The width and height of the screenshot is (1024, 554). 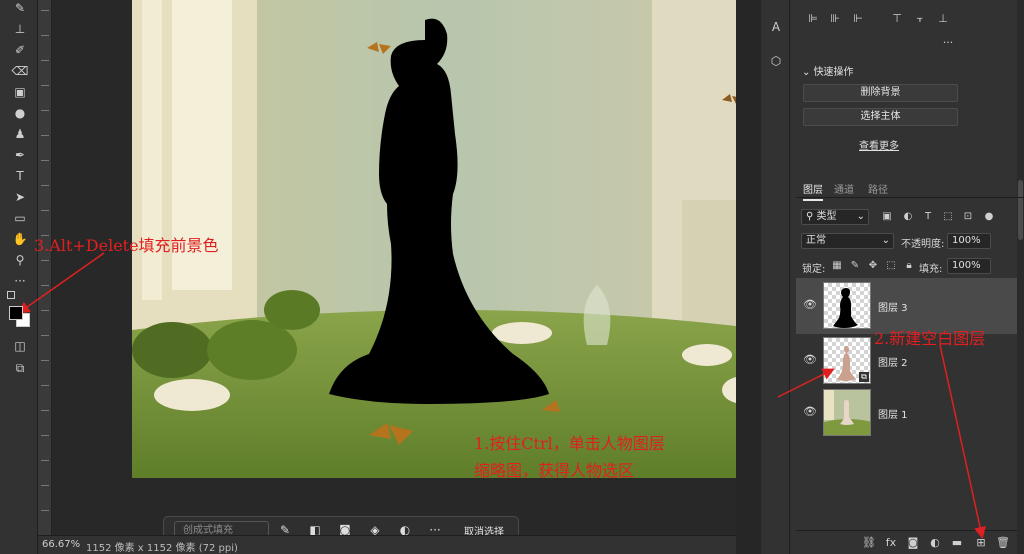 What do you see at coordinates (20, 134) in the screenshot?
I see `dodge-icon: ♟` at bounding box center [20, 134].